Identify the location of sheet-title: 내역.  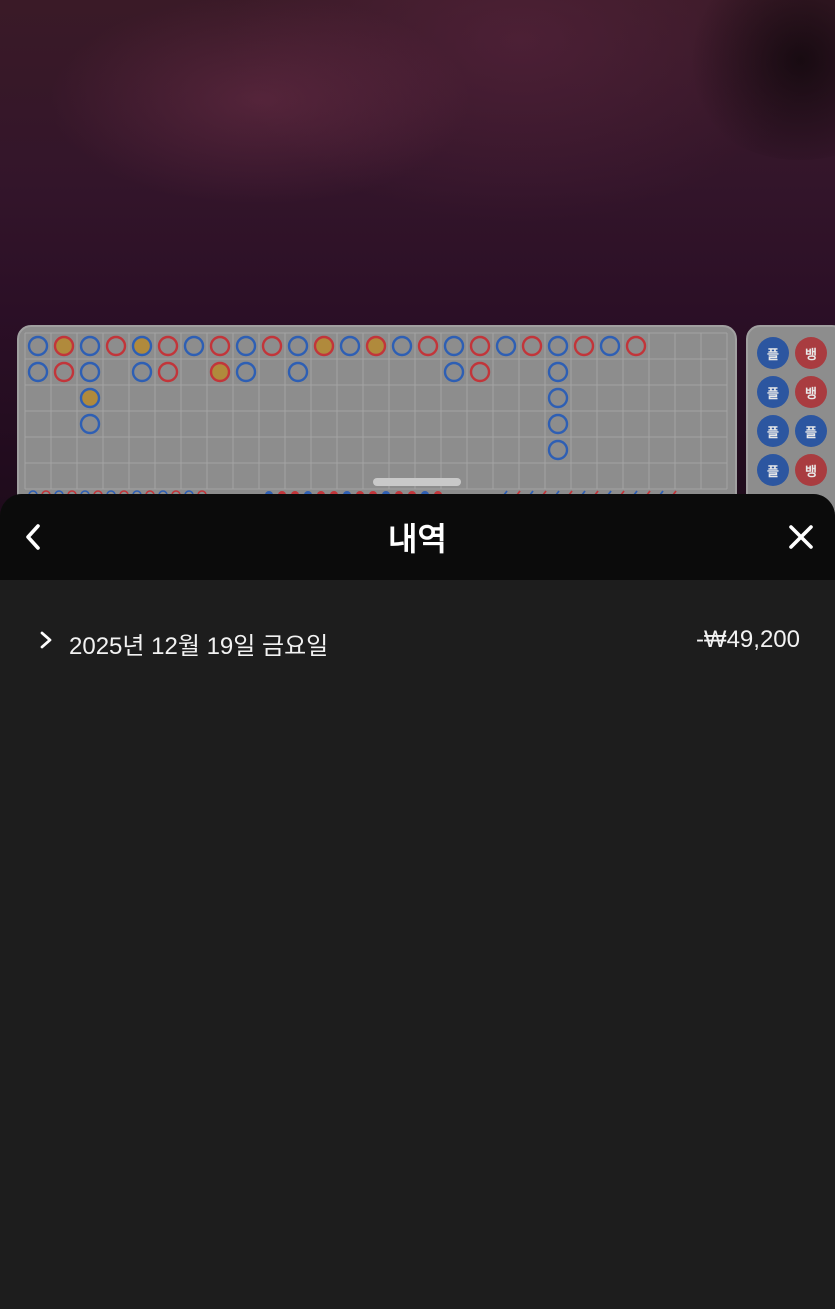
(417, 539).